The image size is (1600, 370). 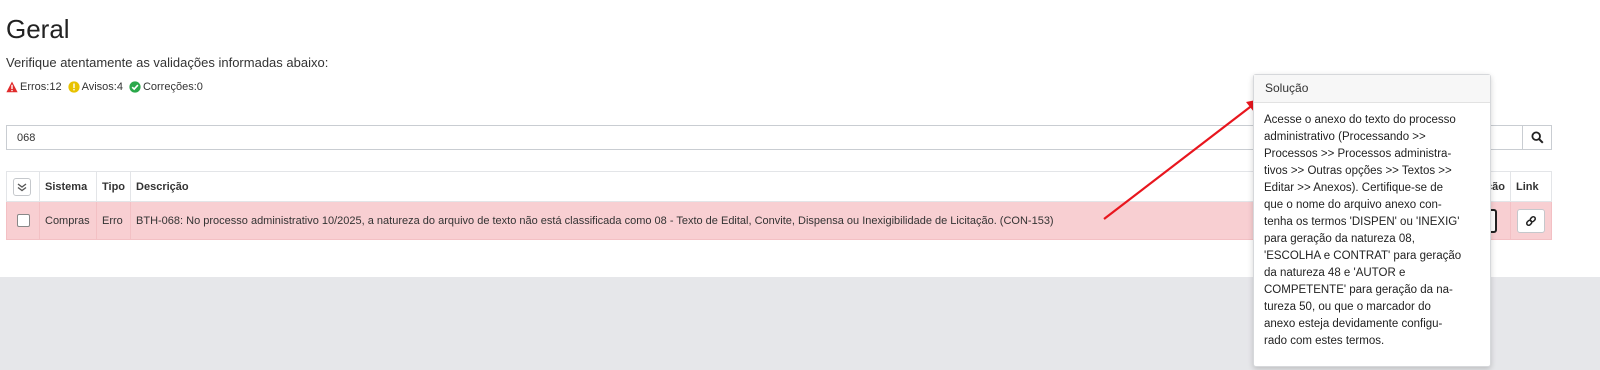 What do you see at coordinates (113, 220) in the screenshot?
I see `row-type: Erro` at bounding box center [113, 220].